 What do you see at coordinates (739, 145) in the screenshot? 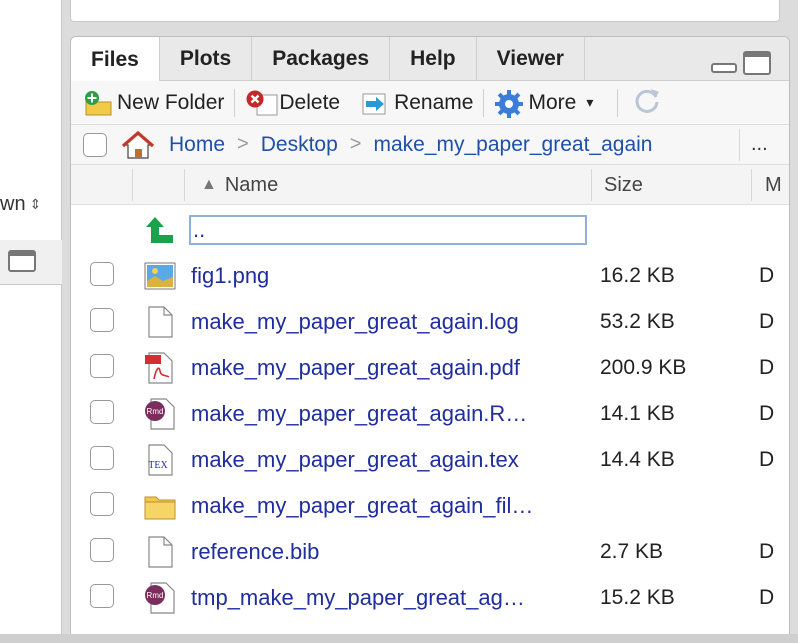
I see `breadcrumb-divider` at bounding box center [739, 145].